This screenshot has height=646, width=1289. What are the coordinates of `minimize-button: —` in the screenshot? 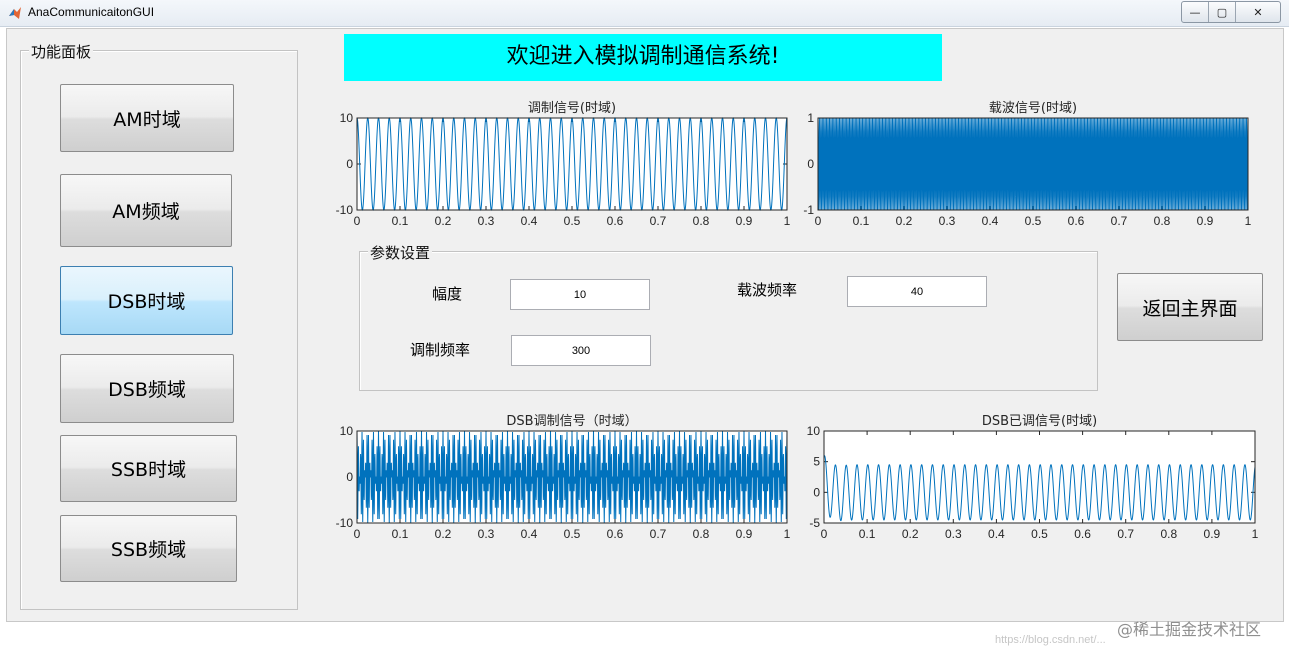 It's located at (1195, 12).